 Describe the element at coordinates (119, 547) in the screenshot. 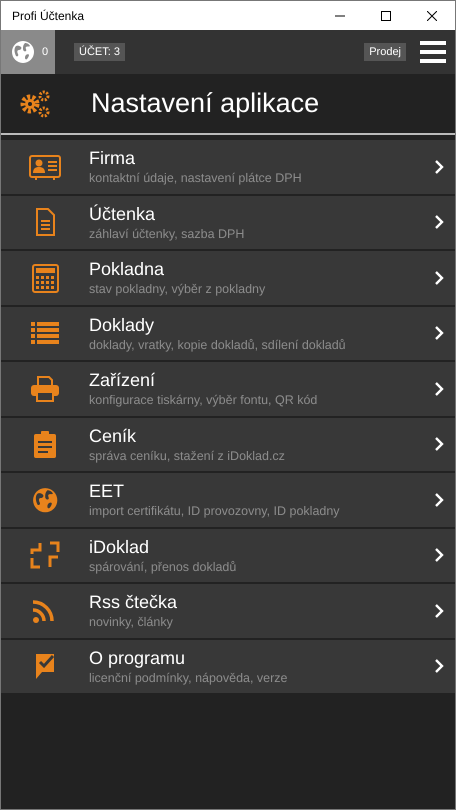

I see `item-title: iDoklad` at that location.